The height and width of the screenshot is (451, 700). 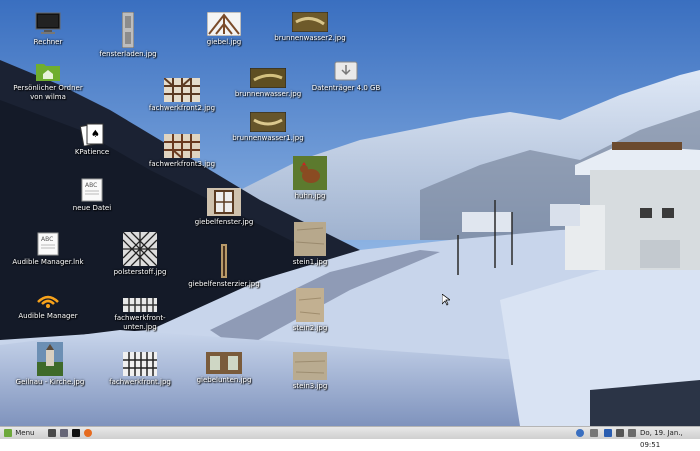 I want to click on icon-label: fachwerkfront3.jpg, so click(x=182, y=164).